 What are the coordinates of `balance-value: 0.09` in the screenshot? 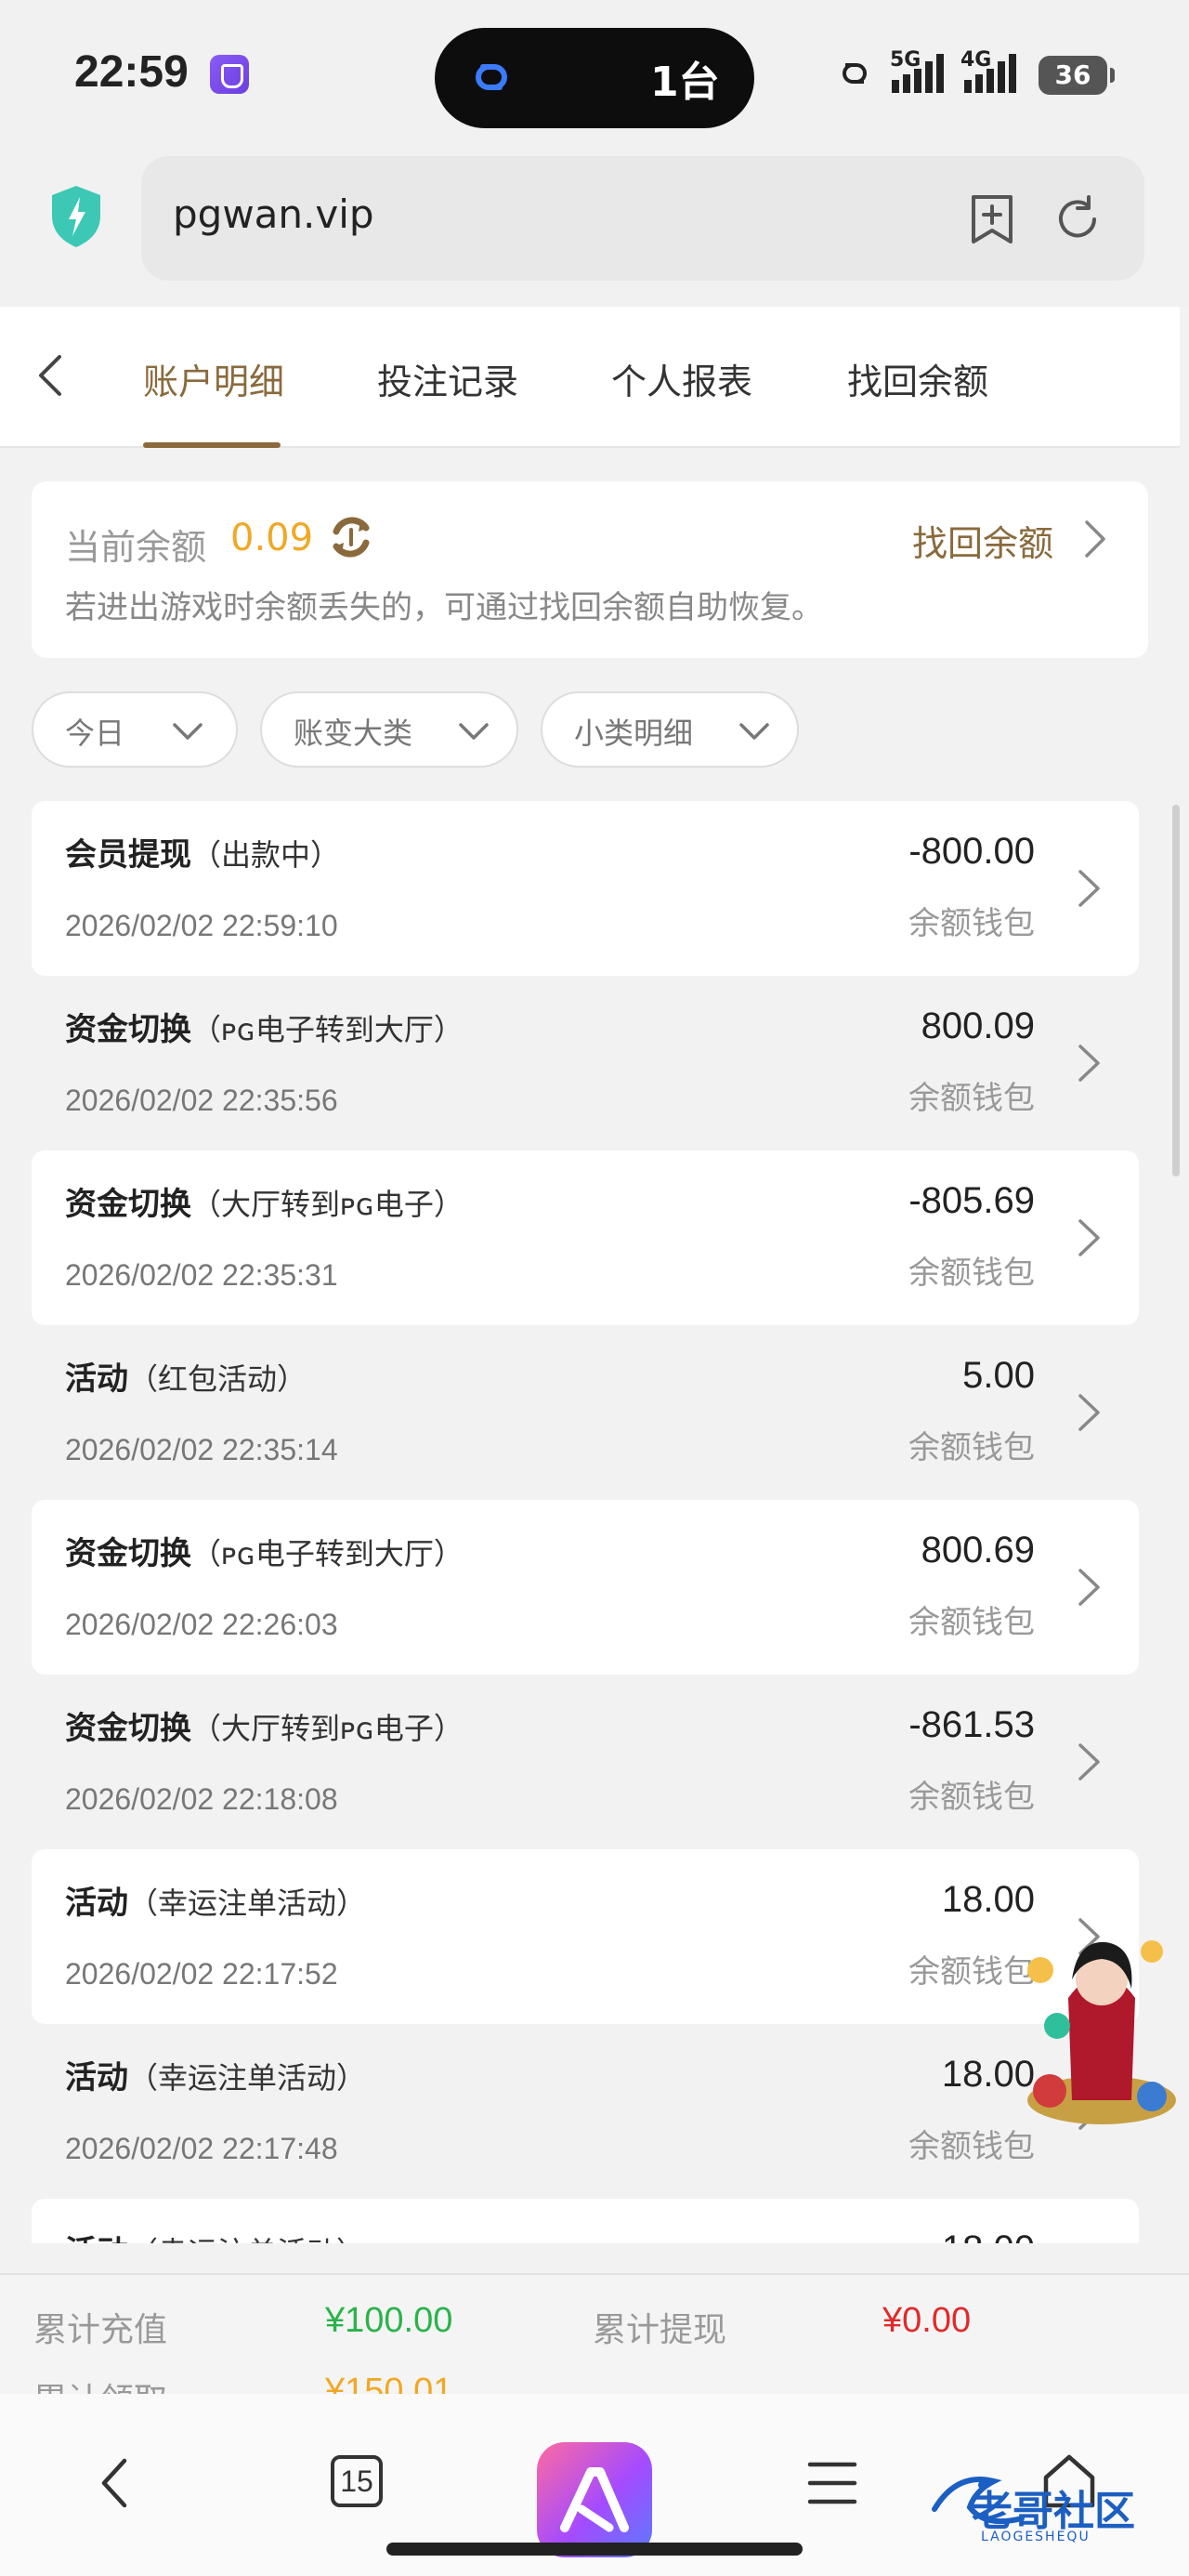 It's located at (272, 538).